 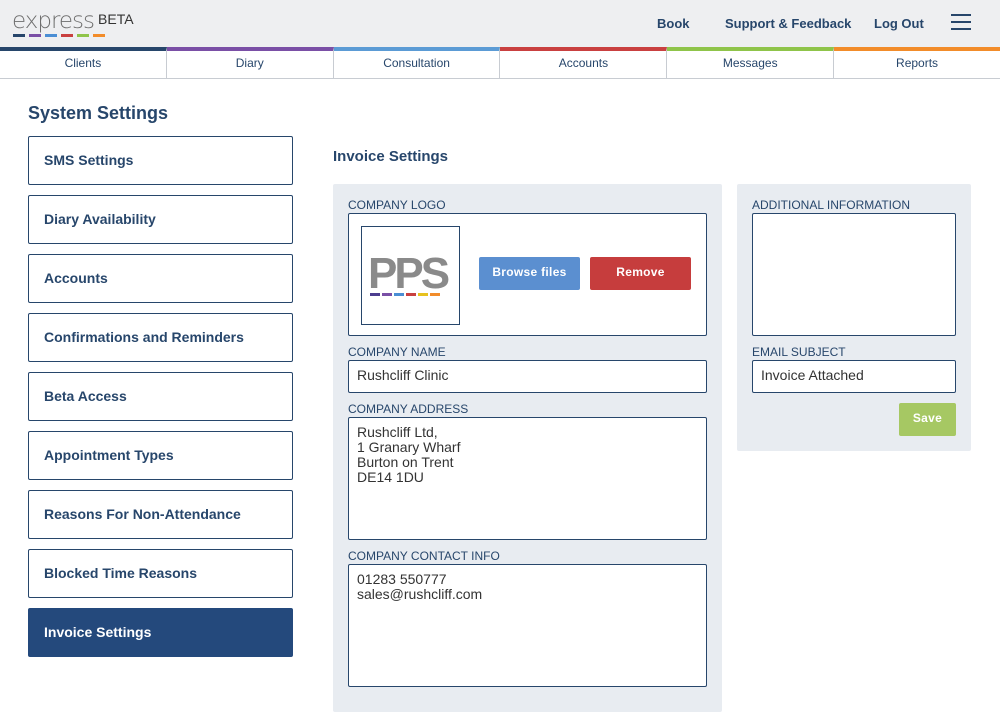 I want to click on company-logo-label: COMPANY LOGO, so click(x=397, y=205).